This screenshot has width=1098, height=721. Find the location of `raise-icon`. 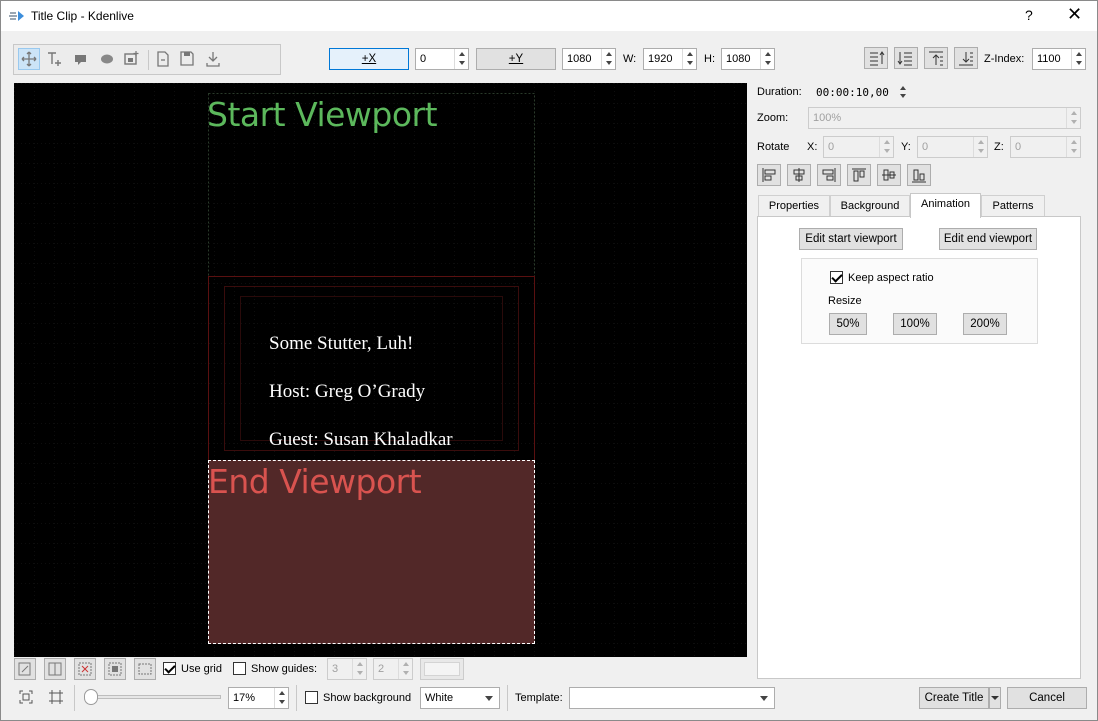

raise-icon is located at coordinates (876, 58).